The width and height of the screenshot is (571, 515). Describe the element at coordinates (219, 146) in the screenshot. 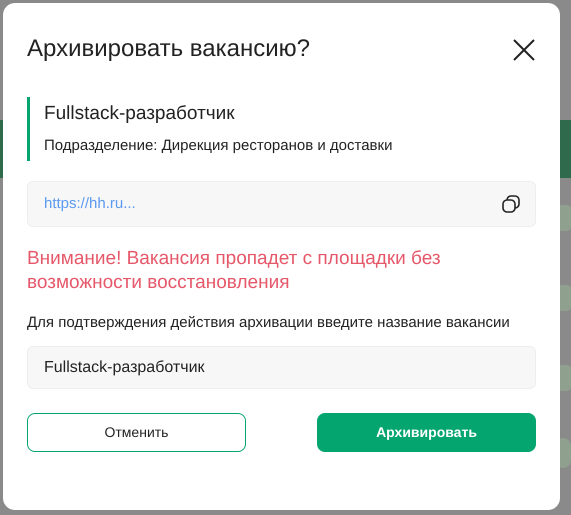

I see `department-text: Подразделение: Дирекция ресторанов и доставки` at that location.